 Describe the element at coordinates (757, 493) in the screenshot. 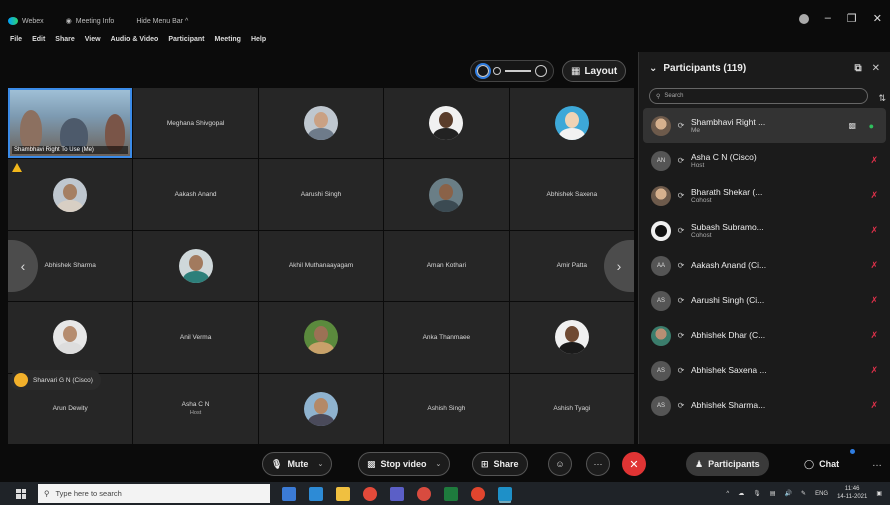

I see `microphone-tray-icon: 🎙` at that location.